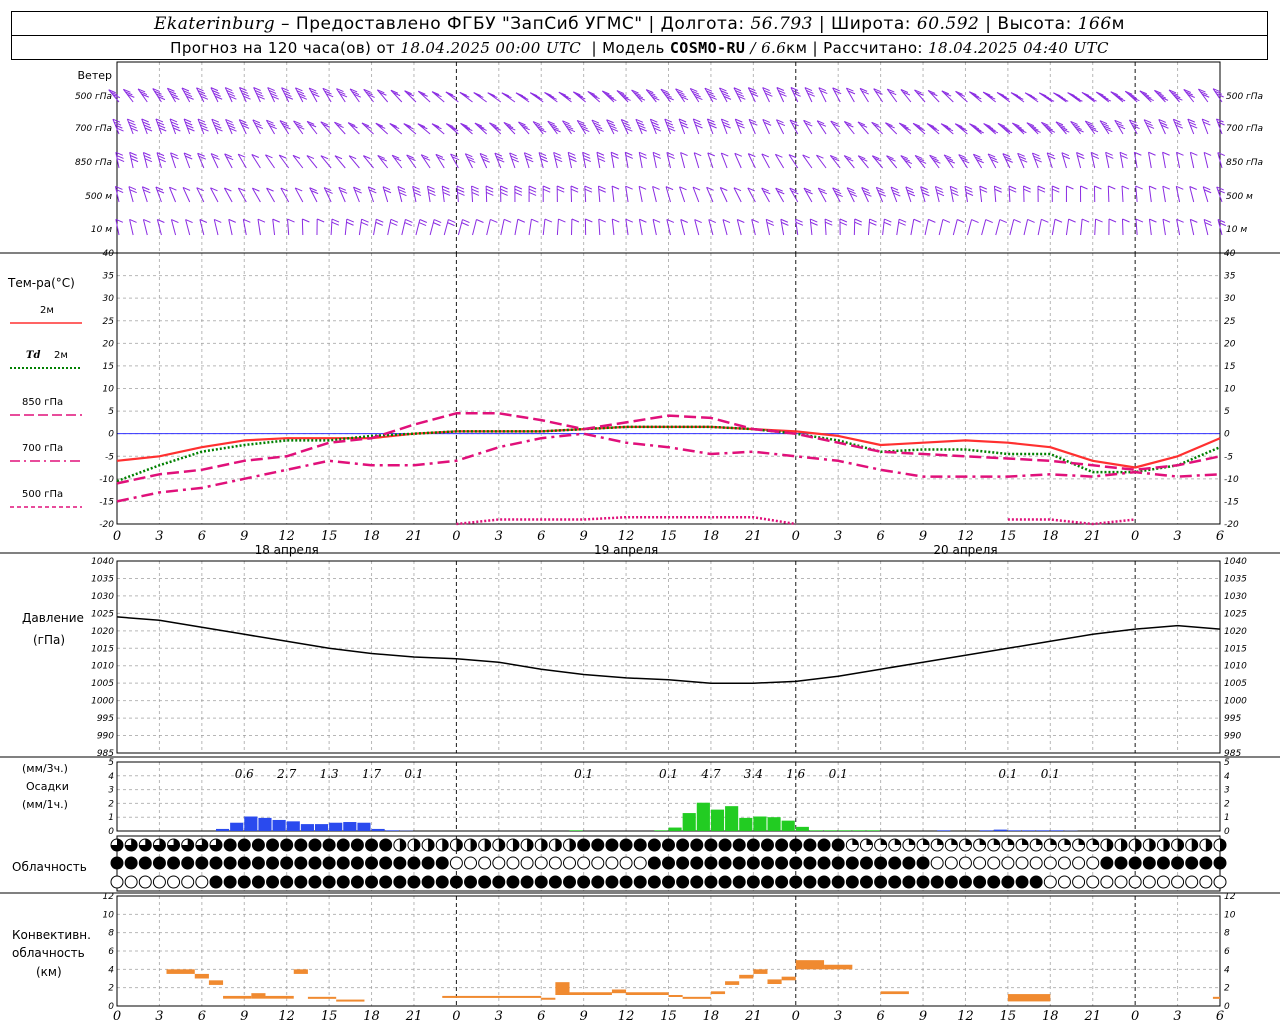  What do you see at coordinates (1231, 502) in the screenshot?
I see `y-tick-label-right: -15` at bounding box center [1231, 502].